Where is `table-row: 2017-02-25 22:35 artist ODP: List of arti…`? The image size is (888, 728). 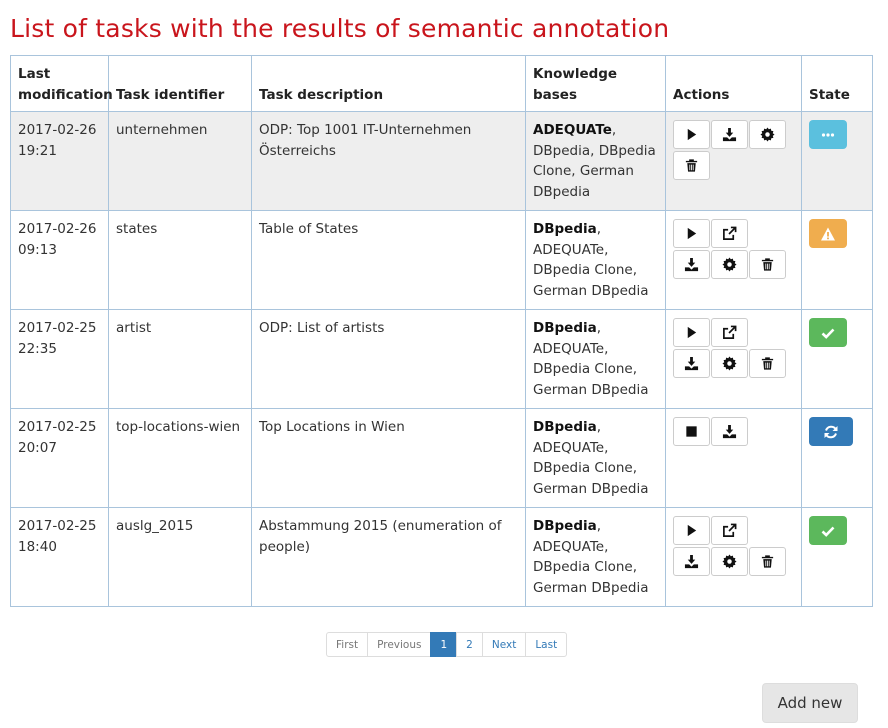
table-row: 2017-02-25 22:35 artist ODP: List of arti… is located at coordinates (441, 359).